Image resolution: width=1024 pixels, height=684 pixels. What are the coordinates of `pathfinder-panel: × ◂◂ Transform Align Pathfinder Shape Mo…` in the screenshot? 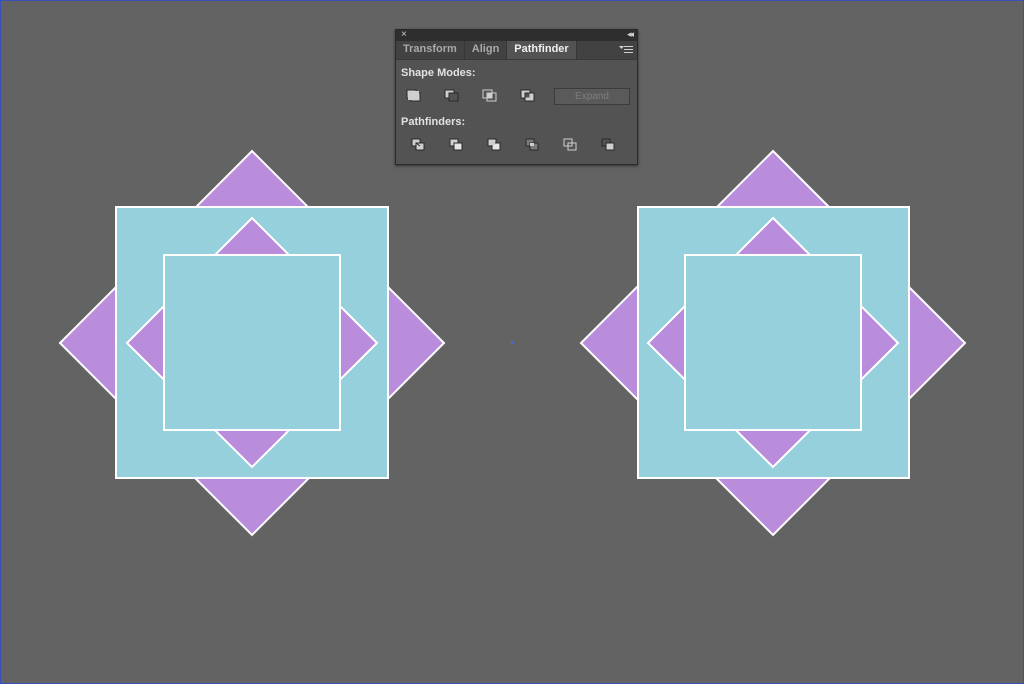 It's located at (516, 97).